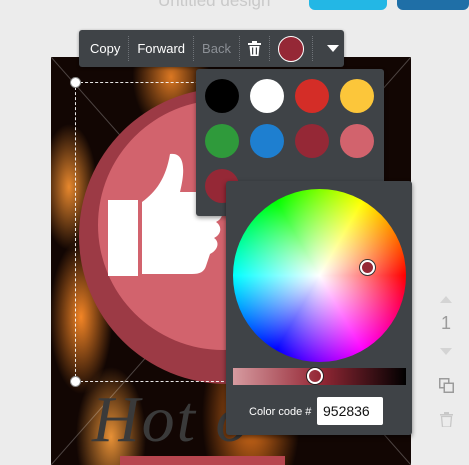 Image resolution: width=469 pixels, height=465 pixels. What do you see at coordinates (319, 275) in the screenshot?
I see `color-wheel` at bounding box center [319, 275].